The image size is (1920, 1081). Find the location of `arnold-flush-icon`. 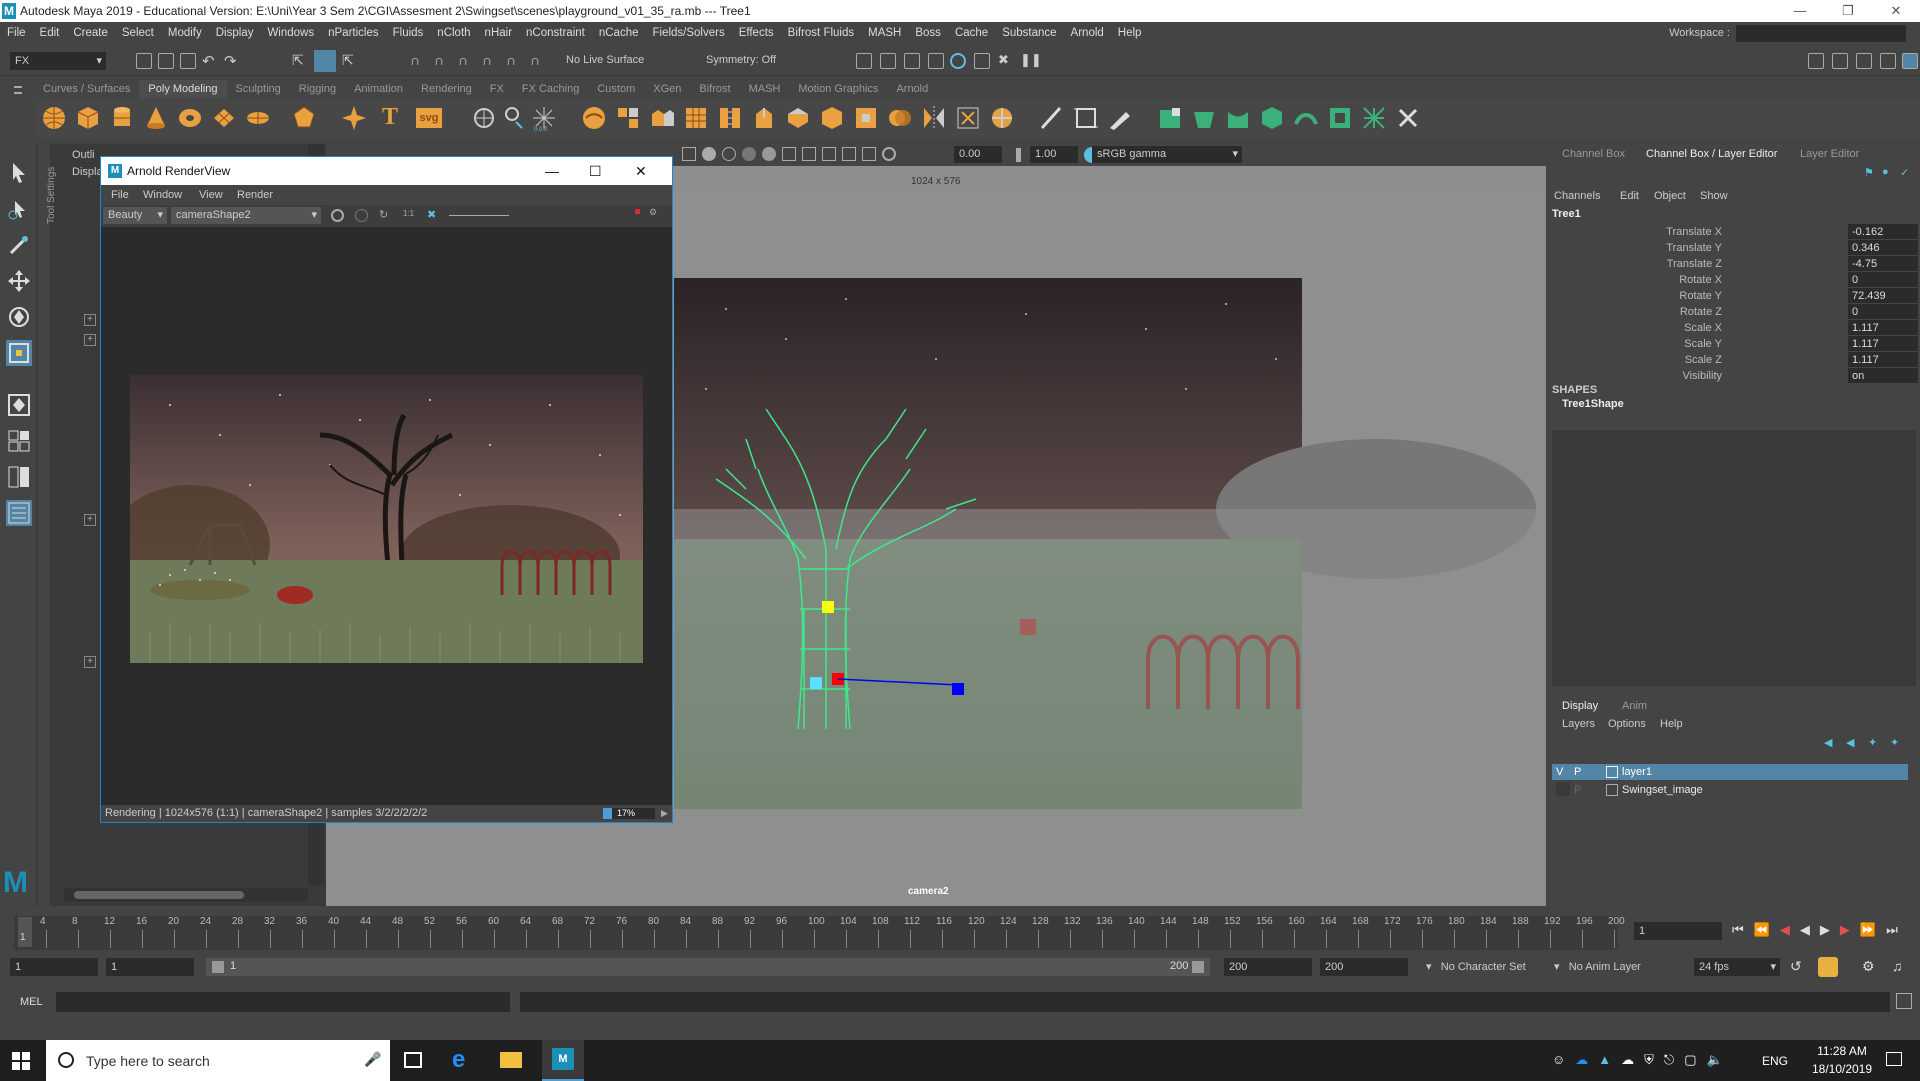

arnold-flush-icon is located at coordinates (1408, 118).